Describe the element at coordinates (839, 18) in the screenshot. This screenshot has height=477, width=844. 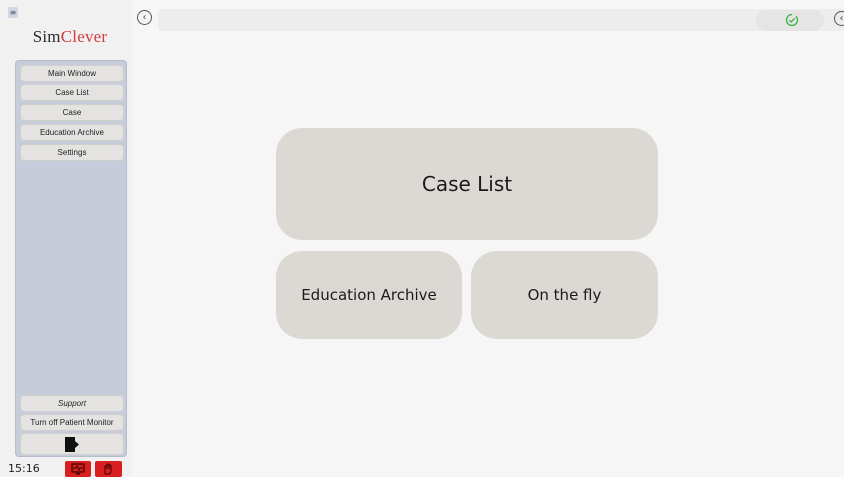
I see `chevron-circle-icon: ‹` at that location.